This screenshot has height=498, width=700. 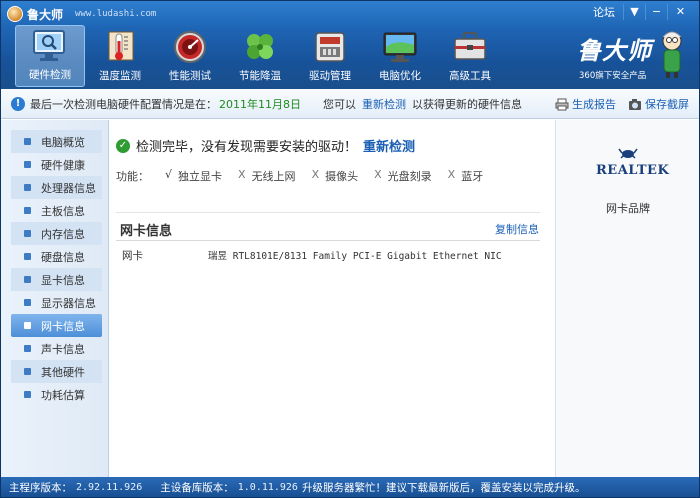 What do you see at coordinates (339, 104) in the screenshot?
I see `info-middle: 您可以` at bounding box center [339, 104].